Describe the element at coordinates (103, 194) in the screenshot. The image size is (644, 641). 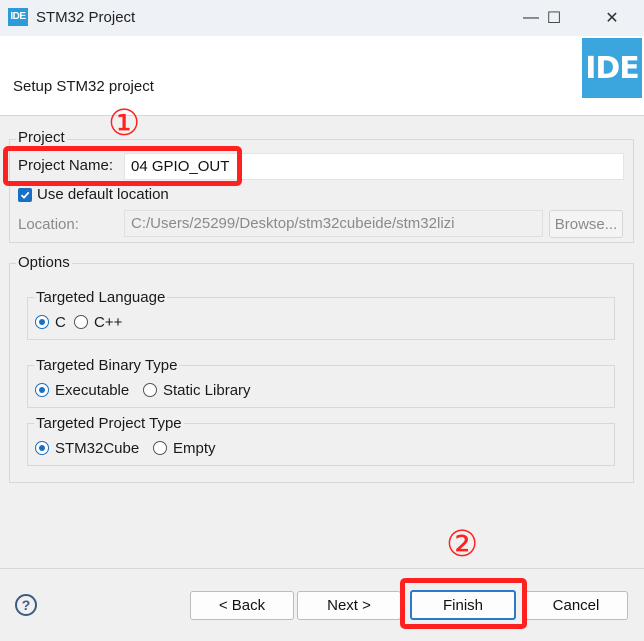
I see `use-default-location-label: Use default location` at that location.